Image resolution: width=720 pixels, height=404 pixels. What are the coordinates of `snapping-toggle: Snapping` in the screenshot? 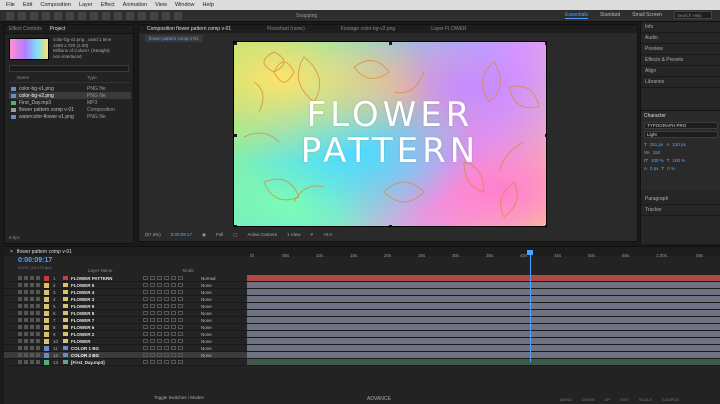 It's located at (306, 16).